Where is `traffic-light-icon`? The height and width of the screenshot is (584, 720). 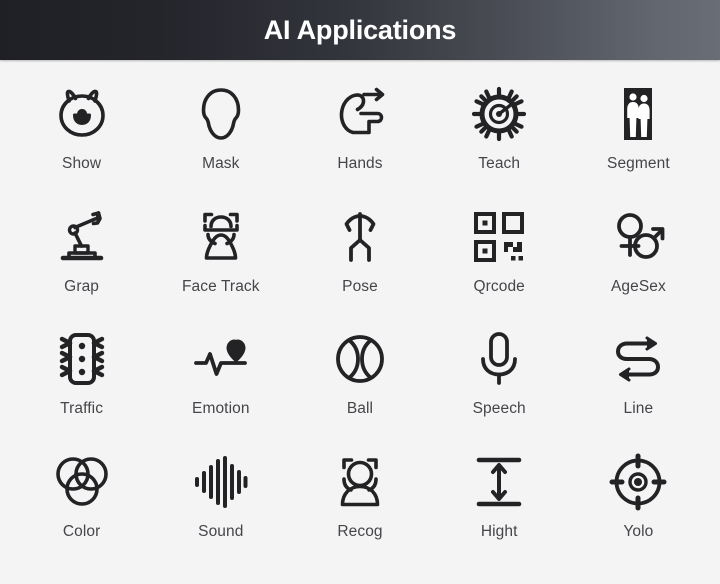
traffic-light-icon is located at coordinates (82, 359).